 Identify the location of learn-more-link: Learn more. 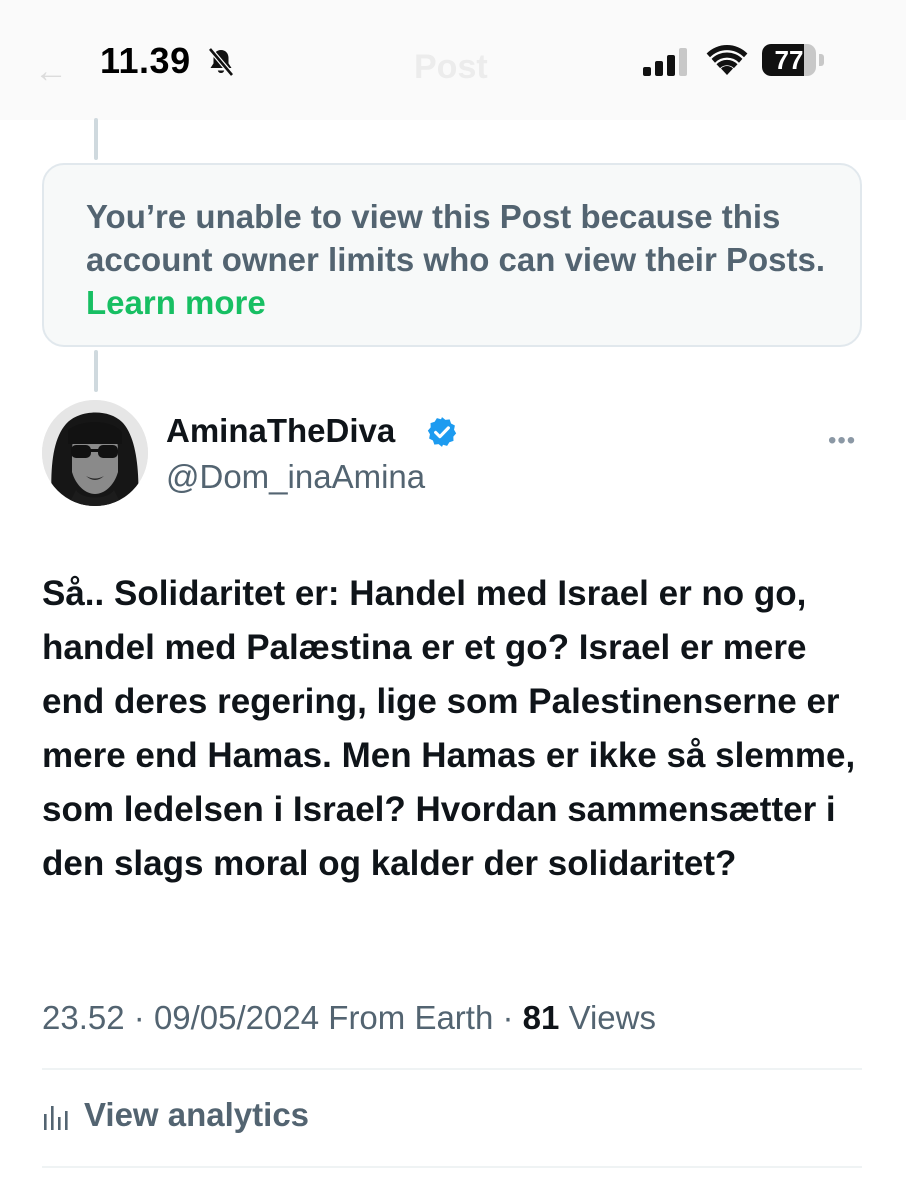
(176, 302).